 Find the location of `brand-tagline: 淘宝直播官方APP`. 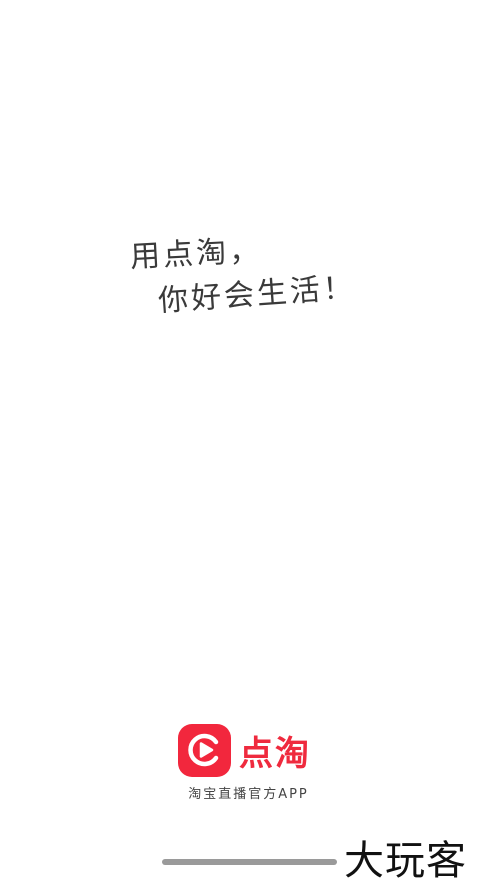

brand-tagline: 淘宝直播官方APP is located at coordinates (248, 794).